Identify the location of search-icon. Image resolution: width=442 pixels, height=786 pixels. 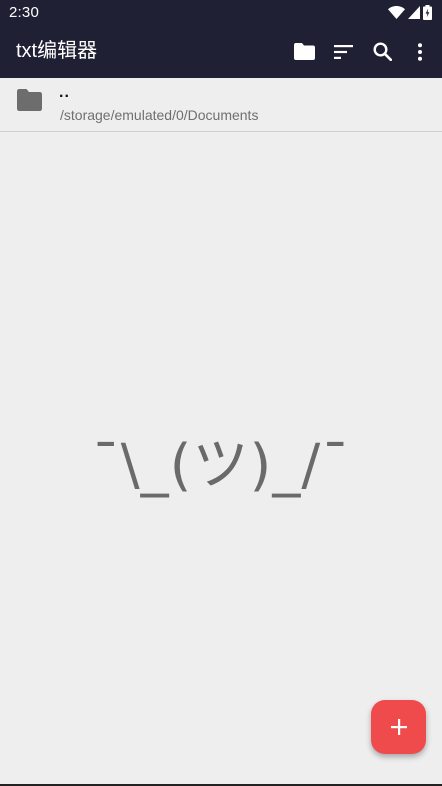
(382, 51).